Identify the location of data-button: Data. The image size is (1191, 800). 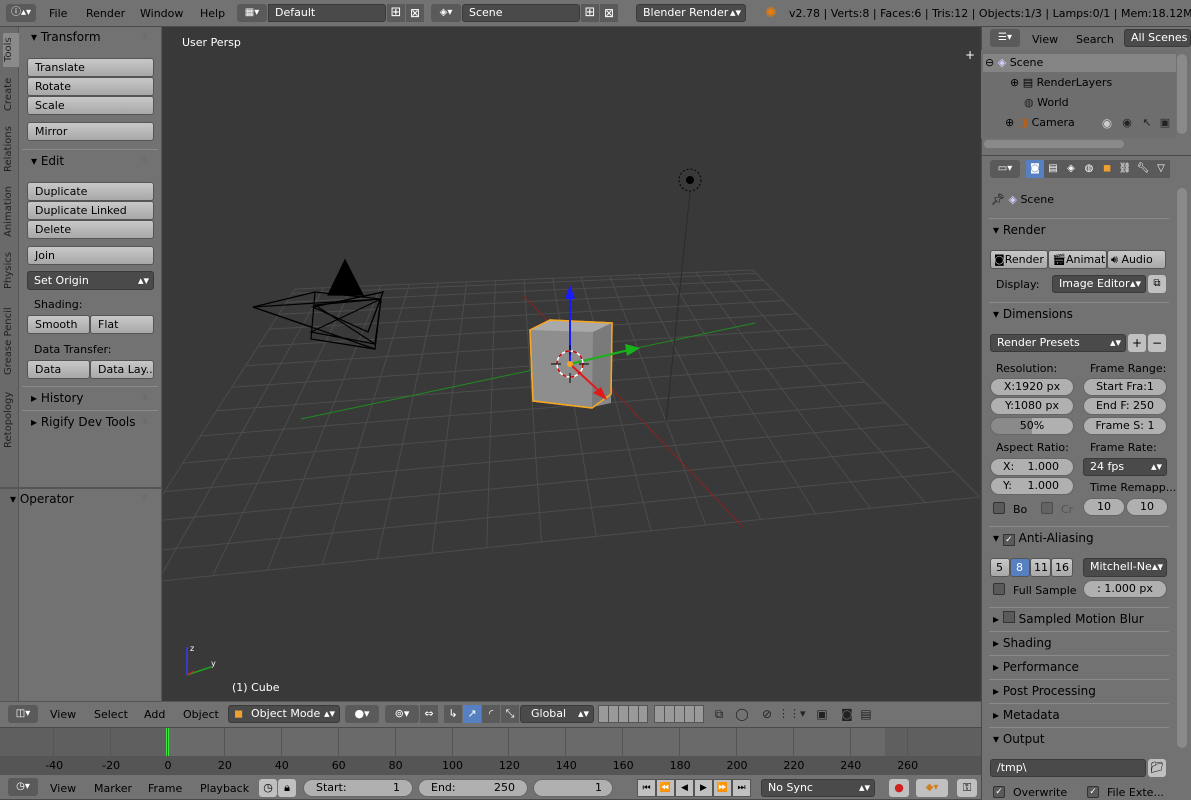
(58, 369).